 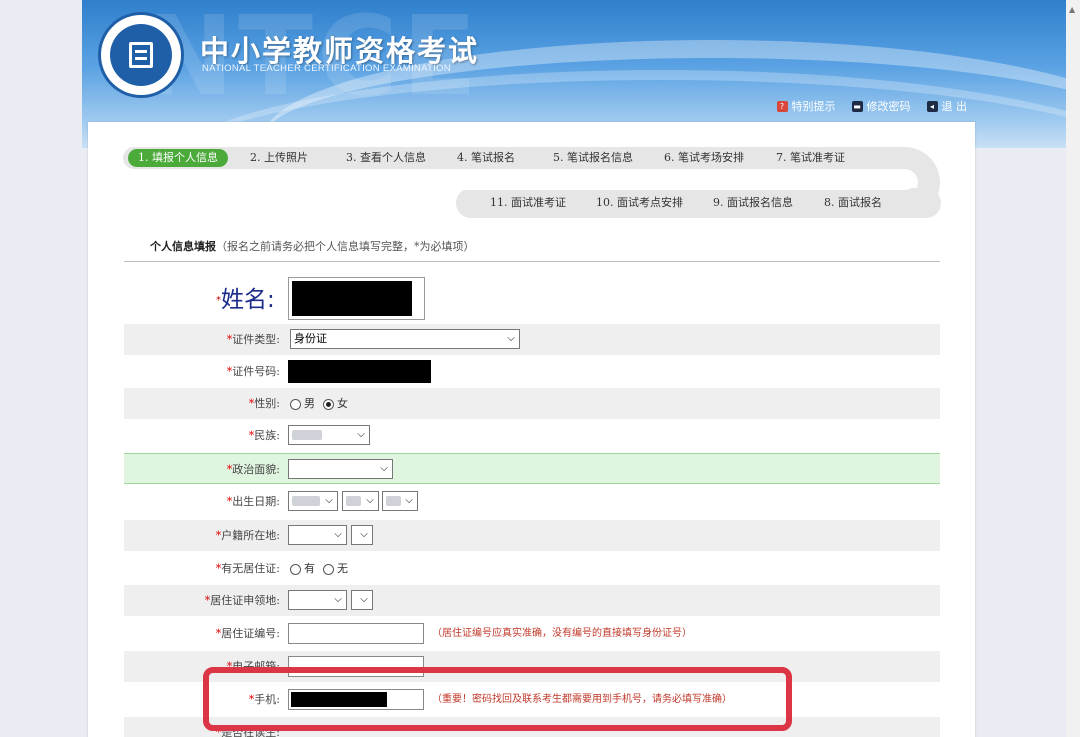 What do you see at coordinates (532, 501) in the screenshot?
I see `form-row-birth: *出生日期: ⌵ ⌵ ⌵` at bounding box center [532, 501].